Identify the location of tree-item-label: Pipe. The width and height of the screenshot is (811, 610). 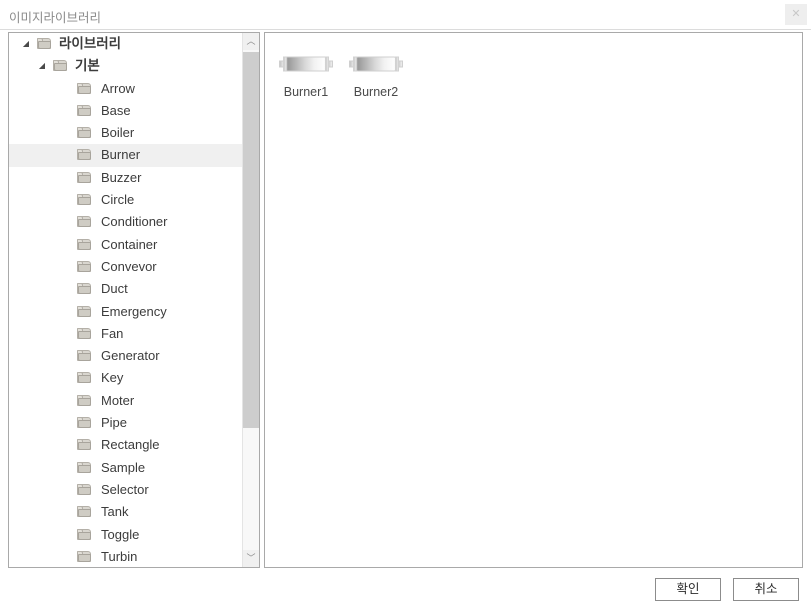
(114, 423).